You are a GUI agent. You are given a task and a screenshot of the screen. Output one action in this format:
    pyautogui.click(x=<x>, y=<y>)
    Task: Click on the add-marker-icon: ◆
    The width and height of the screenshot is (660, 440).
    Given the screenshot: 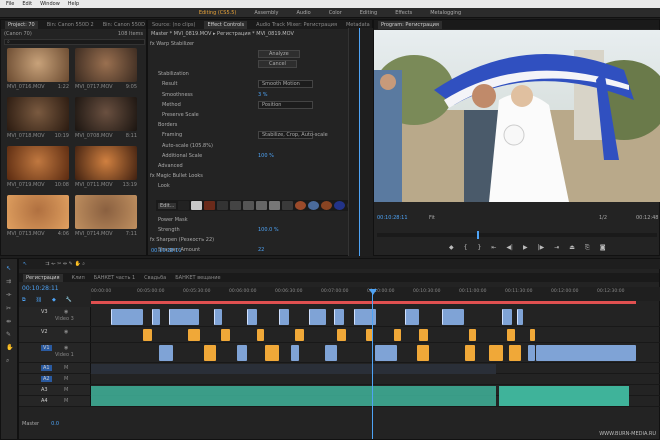 What is the action you would take?
    pyautogui.click(x=54, y=300)
    